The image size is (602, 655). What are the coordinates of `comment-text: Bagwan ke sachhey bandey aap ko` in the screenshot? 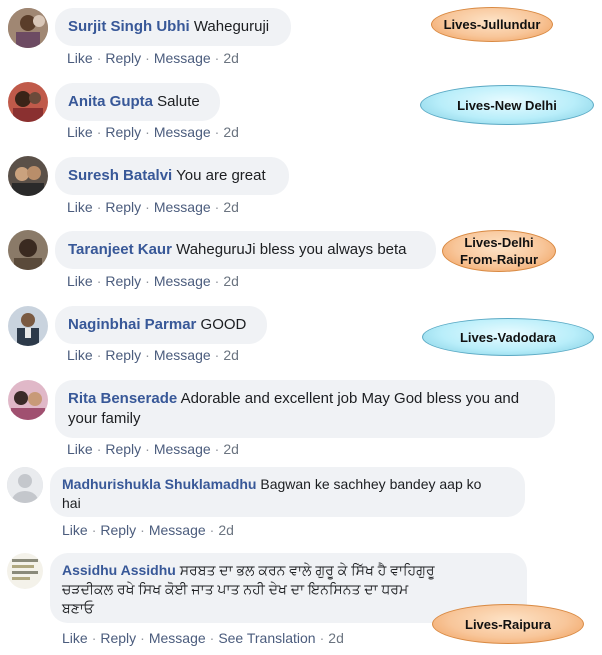 It's located at (371, 484).